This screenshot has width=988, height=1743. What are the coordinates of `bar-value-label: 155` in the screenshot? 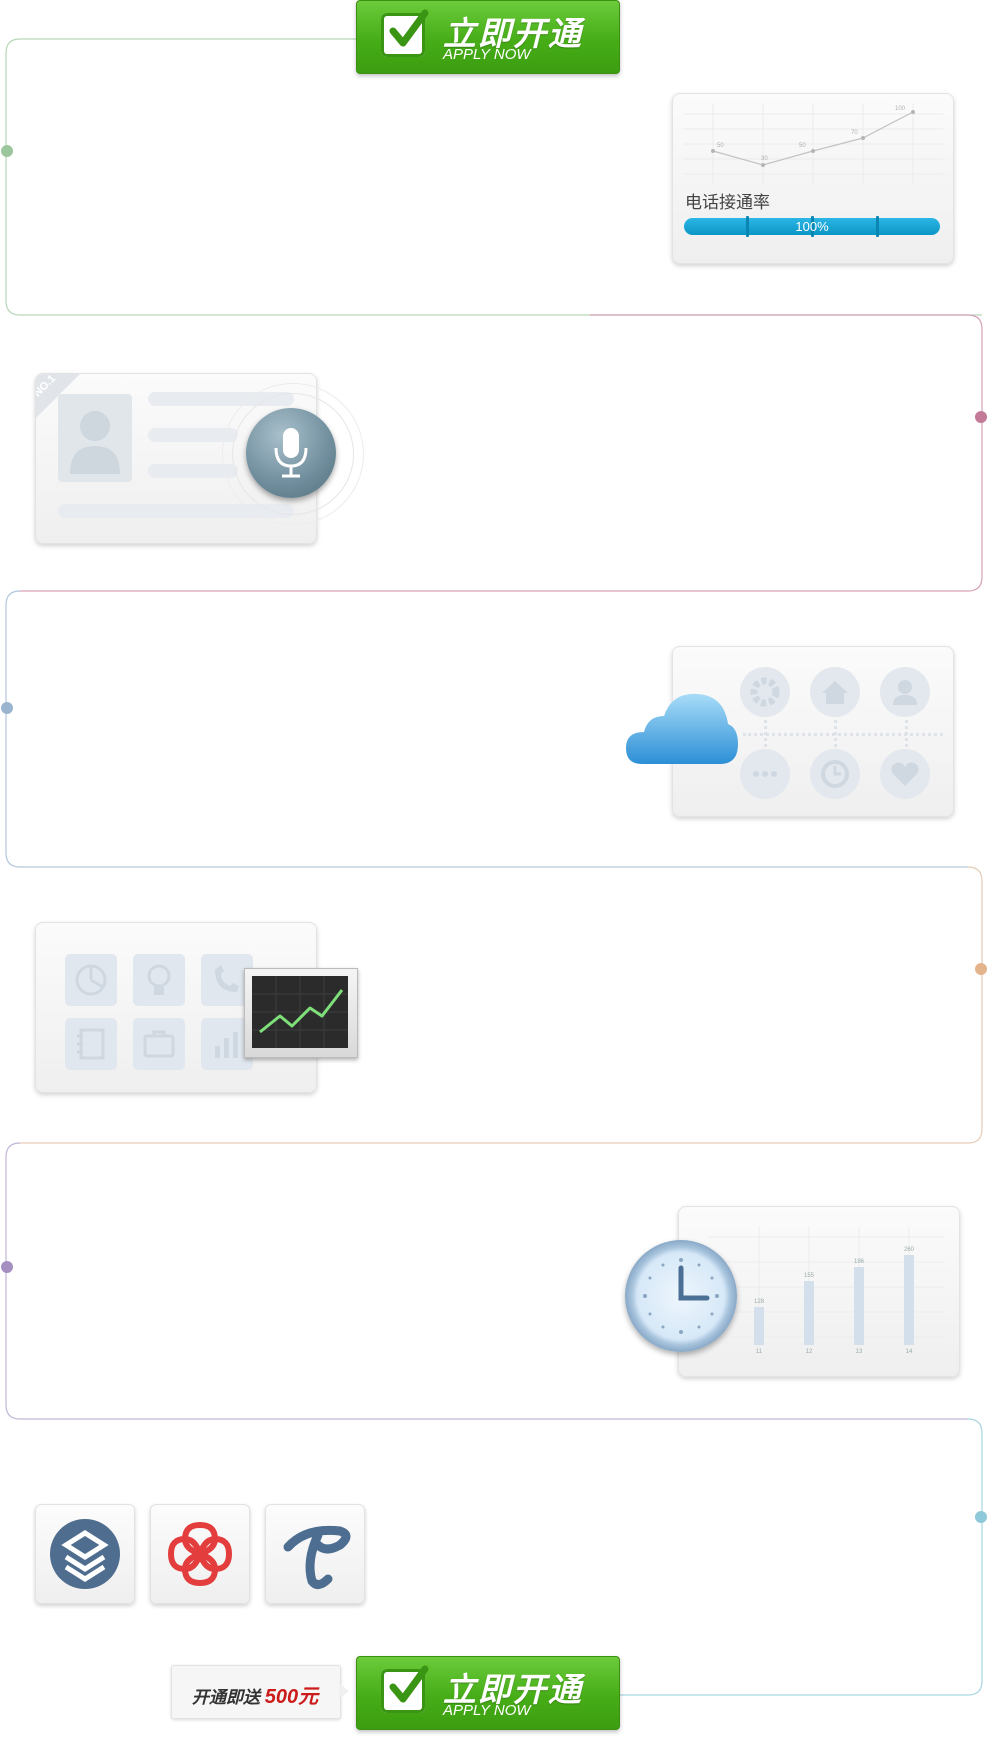 It's located at (808, 1276).